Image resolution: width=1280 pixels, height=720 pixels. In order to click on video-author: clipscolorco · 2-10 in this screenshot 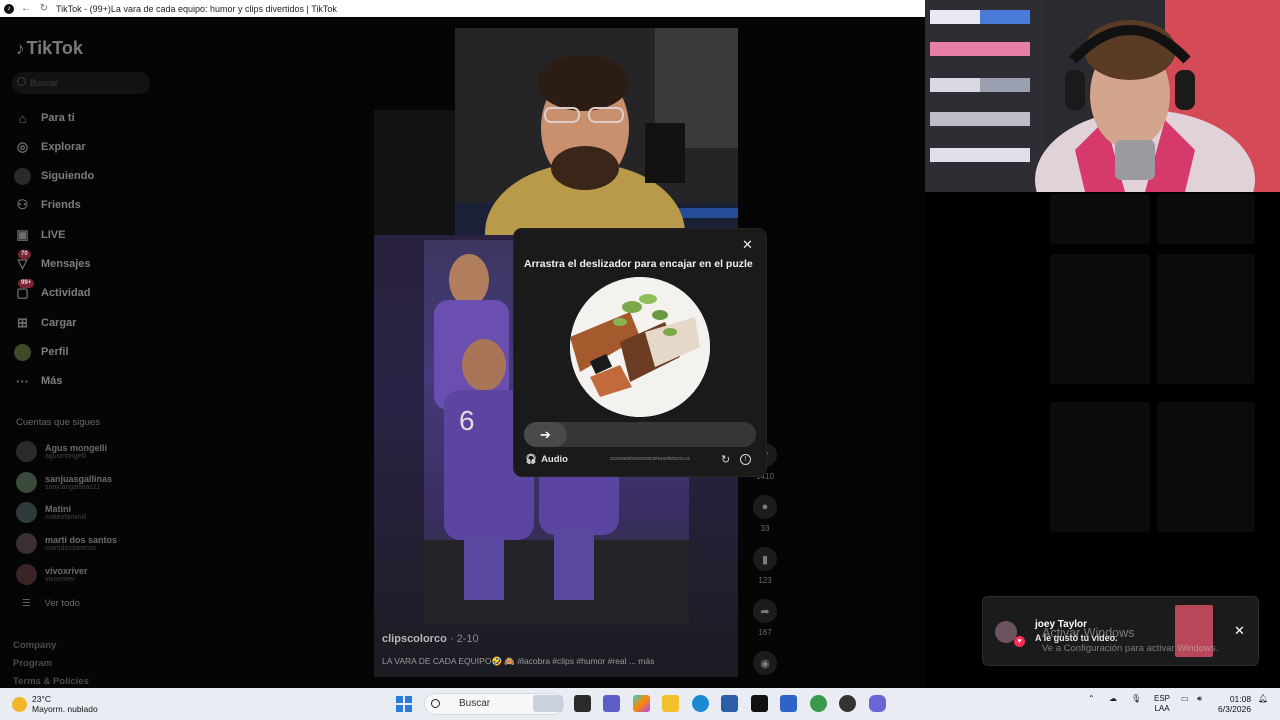, I will do `click(430, 639)`.